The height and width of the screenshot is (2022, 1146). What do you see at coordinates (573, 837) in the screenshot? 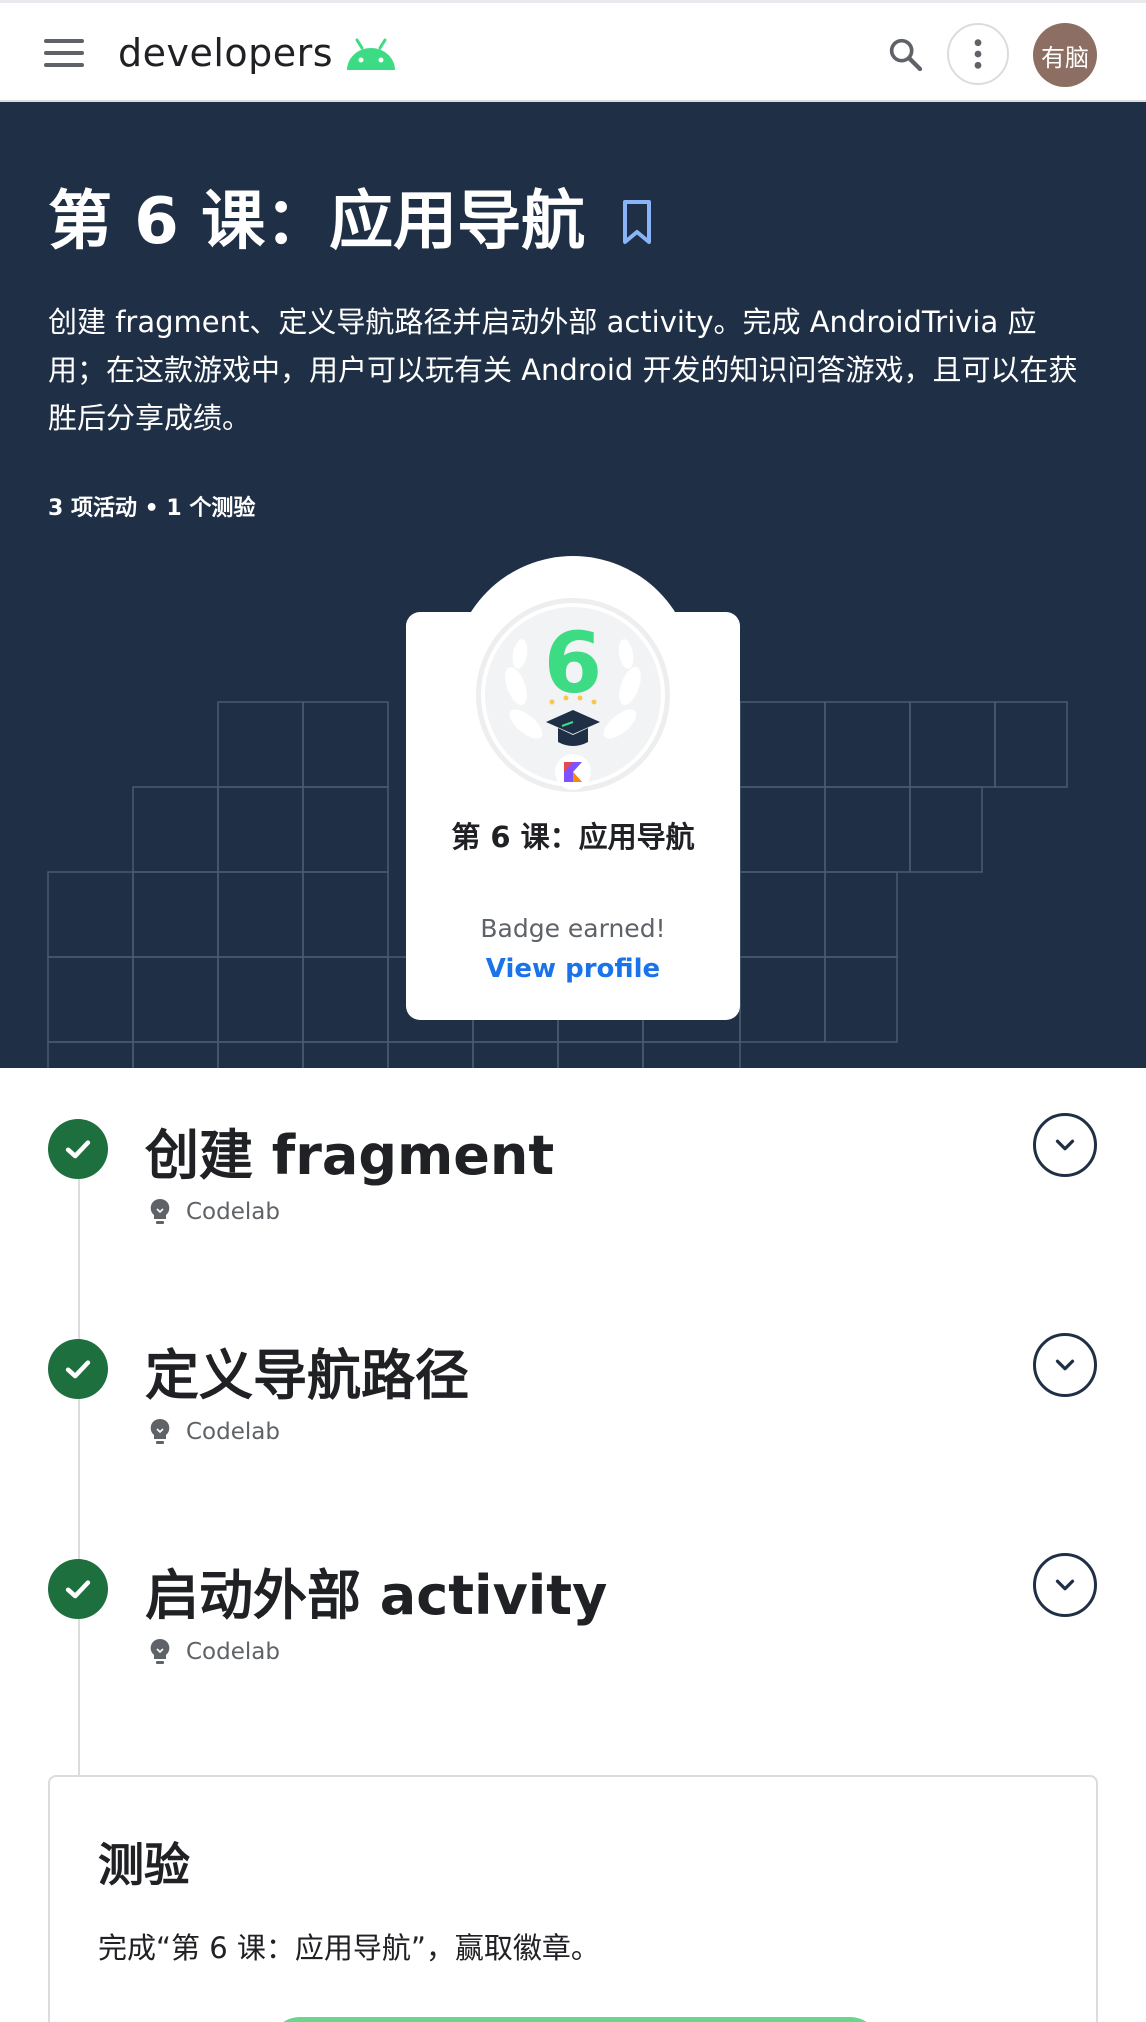
I see `badge-title: 第 6 课：应用导航` at bounding box center [573, 837].